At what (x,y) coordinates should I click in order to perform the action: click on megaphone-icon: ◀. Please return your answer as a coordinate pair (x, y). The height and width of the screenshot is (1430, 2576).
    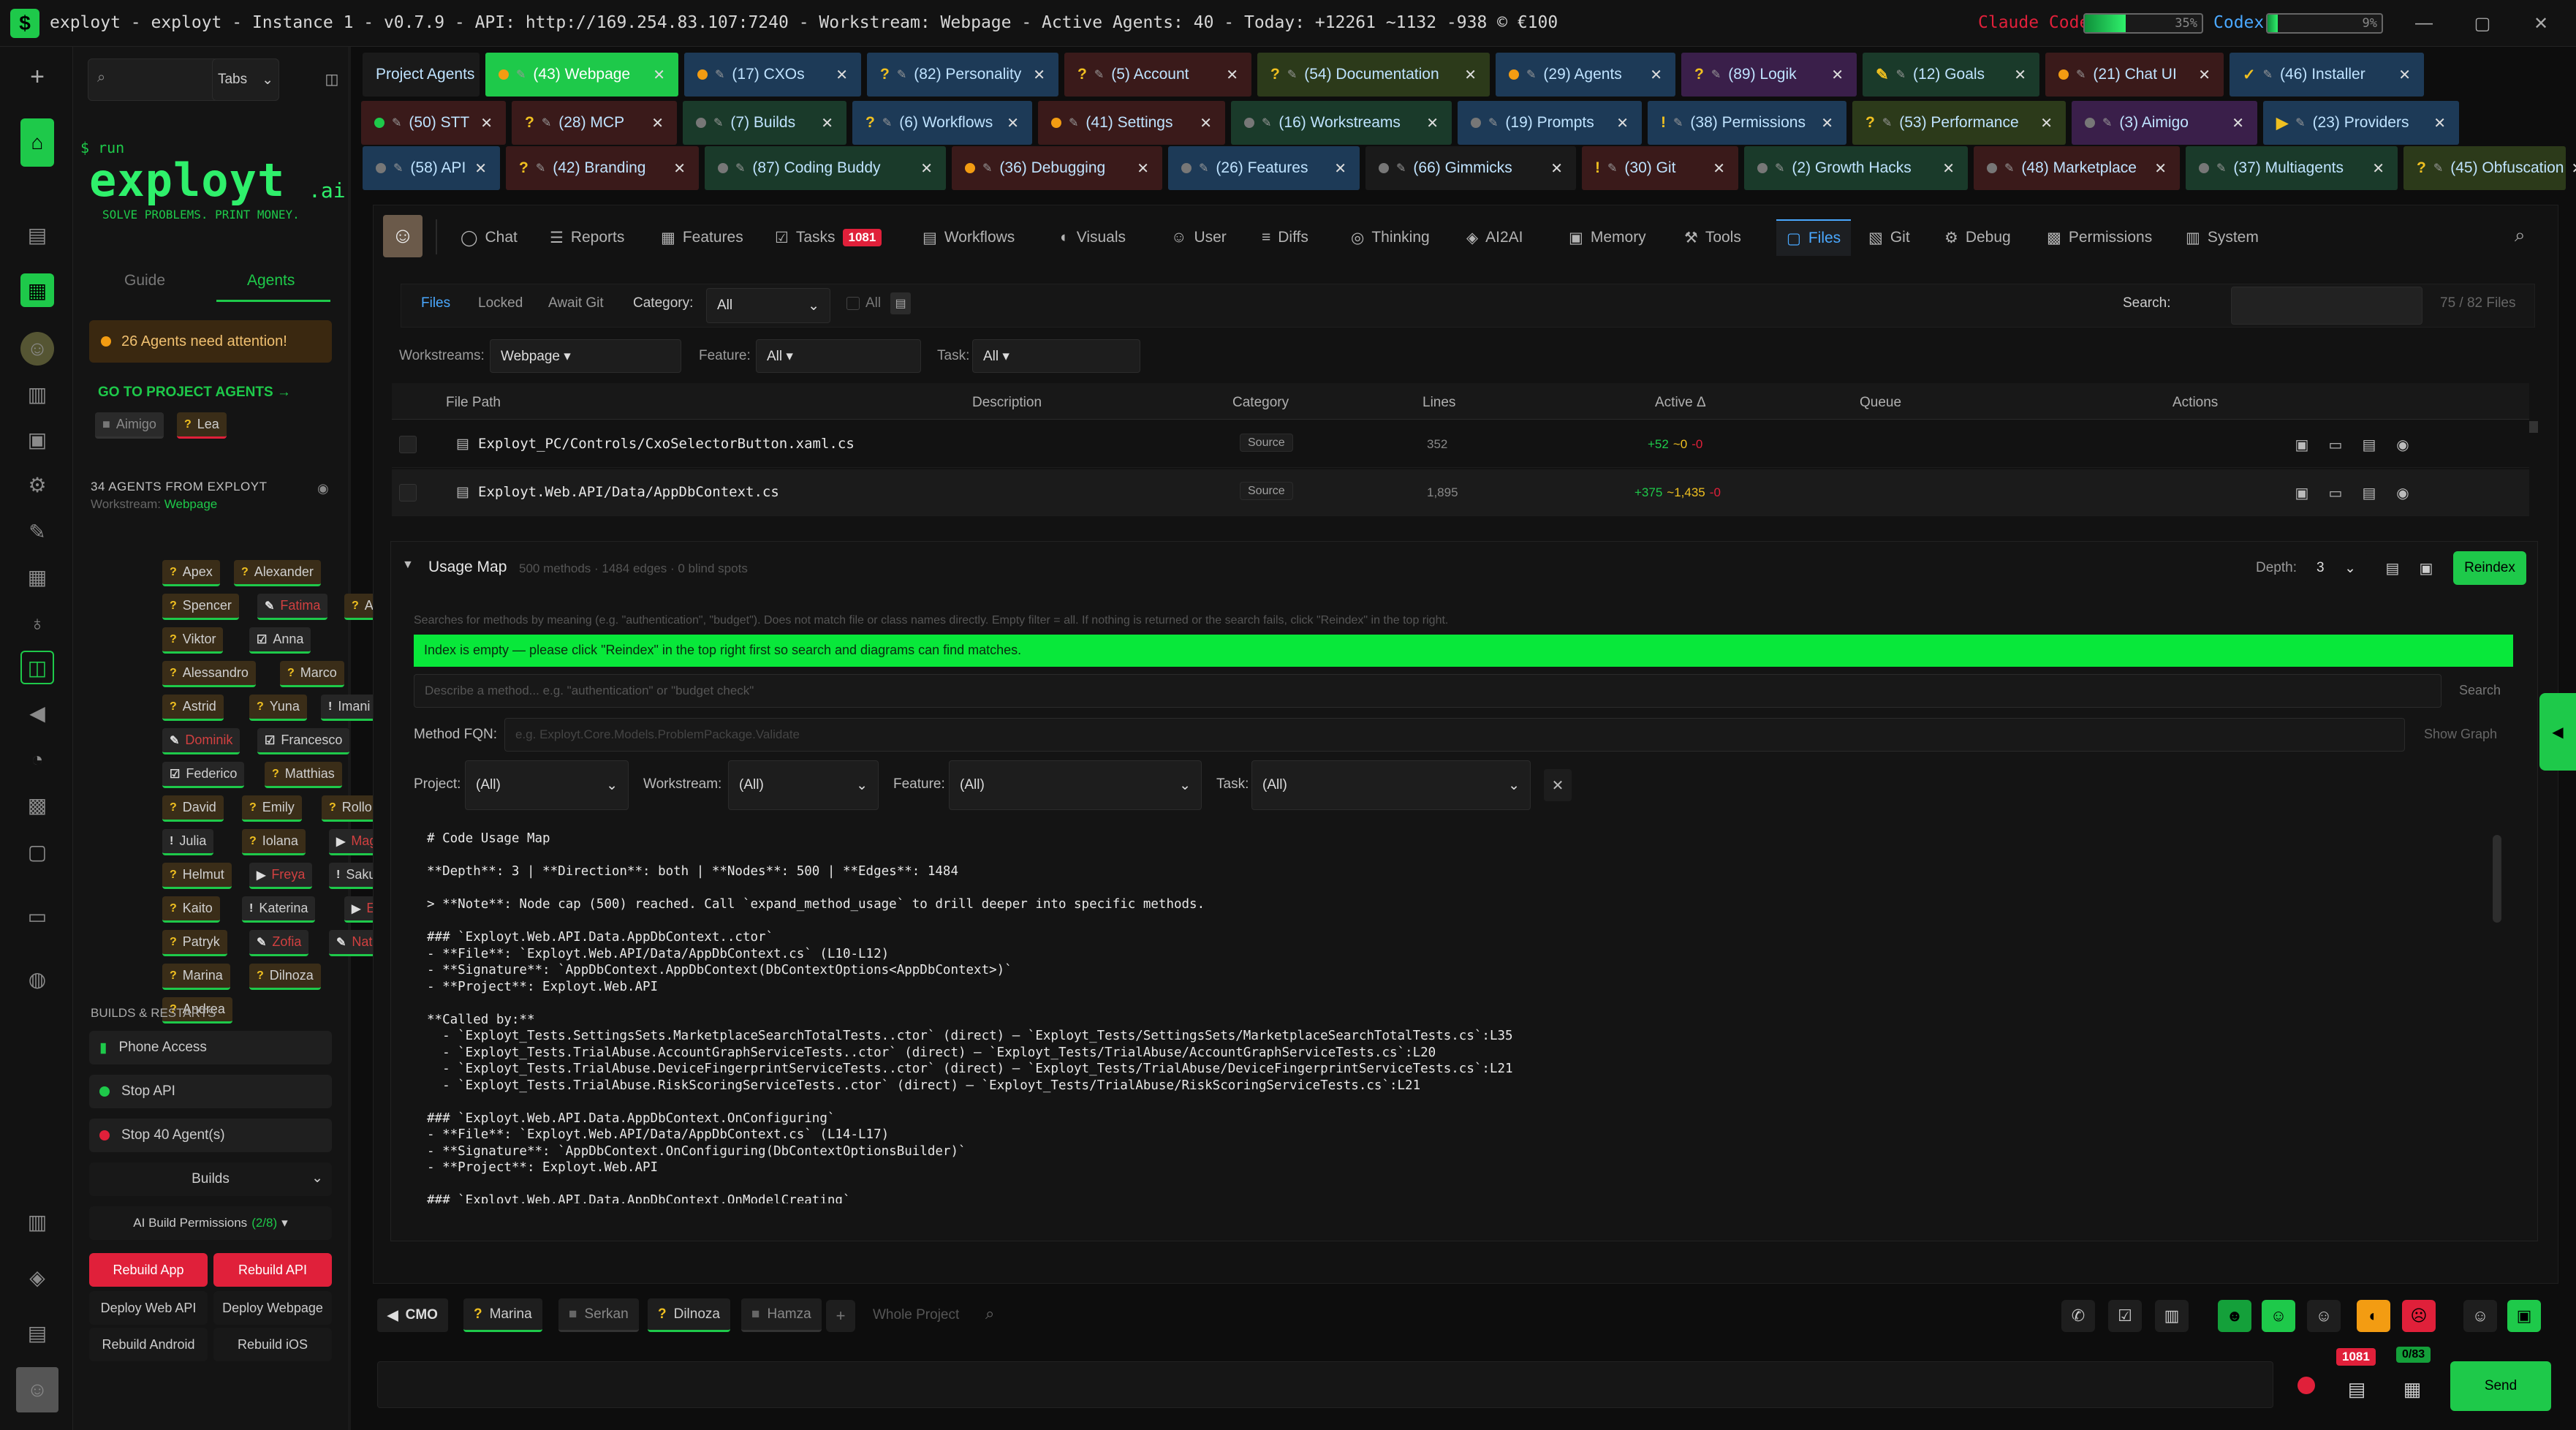
    Looking at the image, I should click on (37, 713).